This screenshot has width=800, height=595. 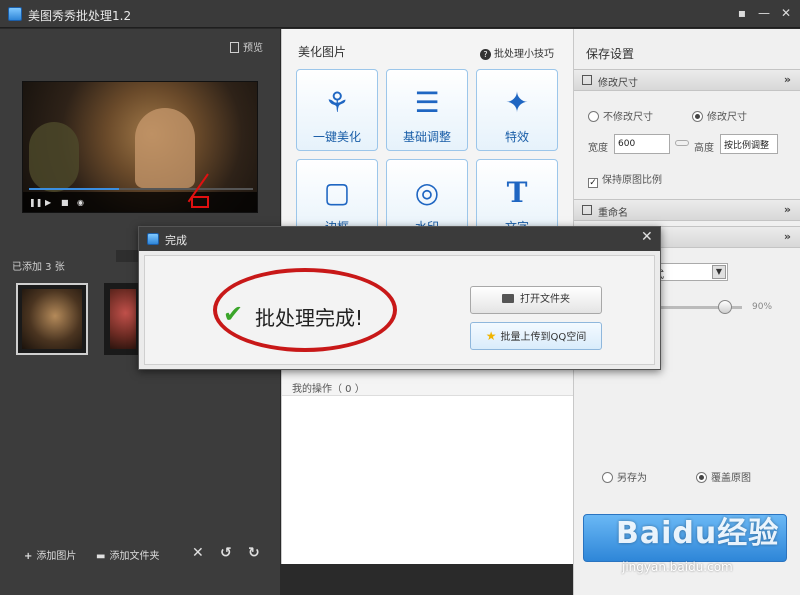 I want to click on preview-label: 预览, so click(x=253, y=48).